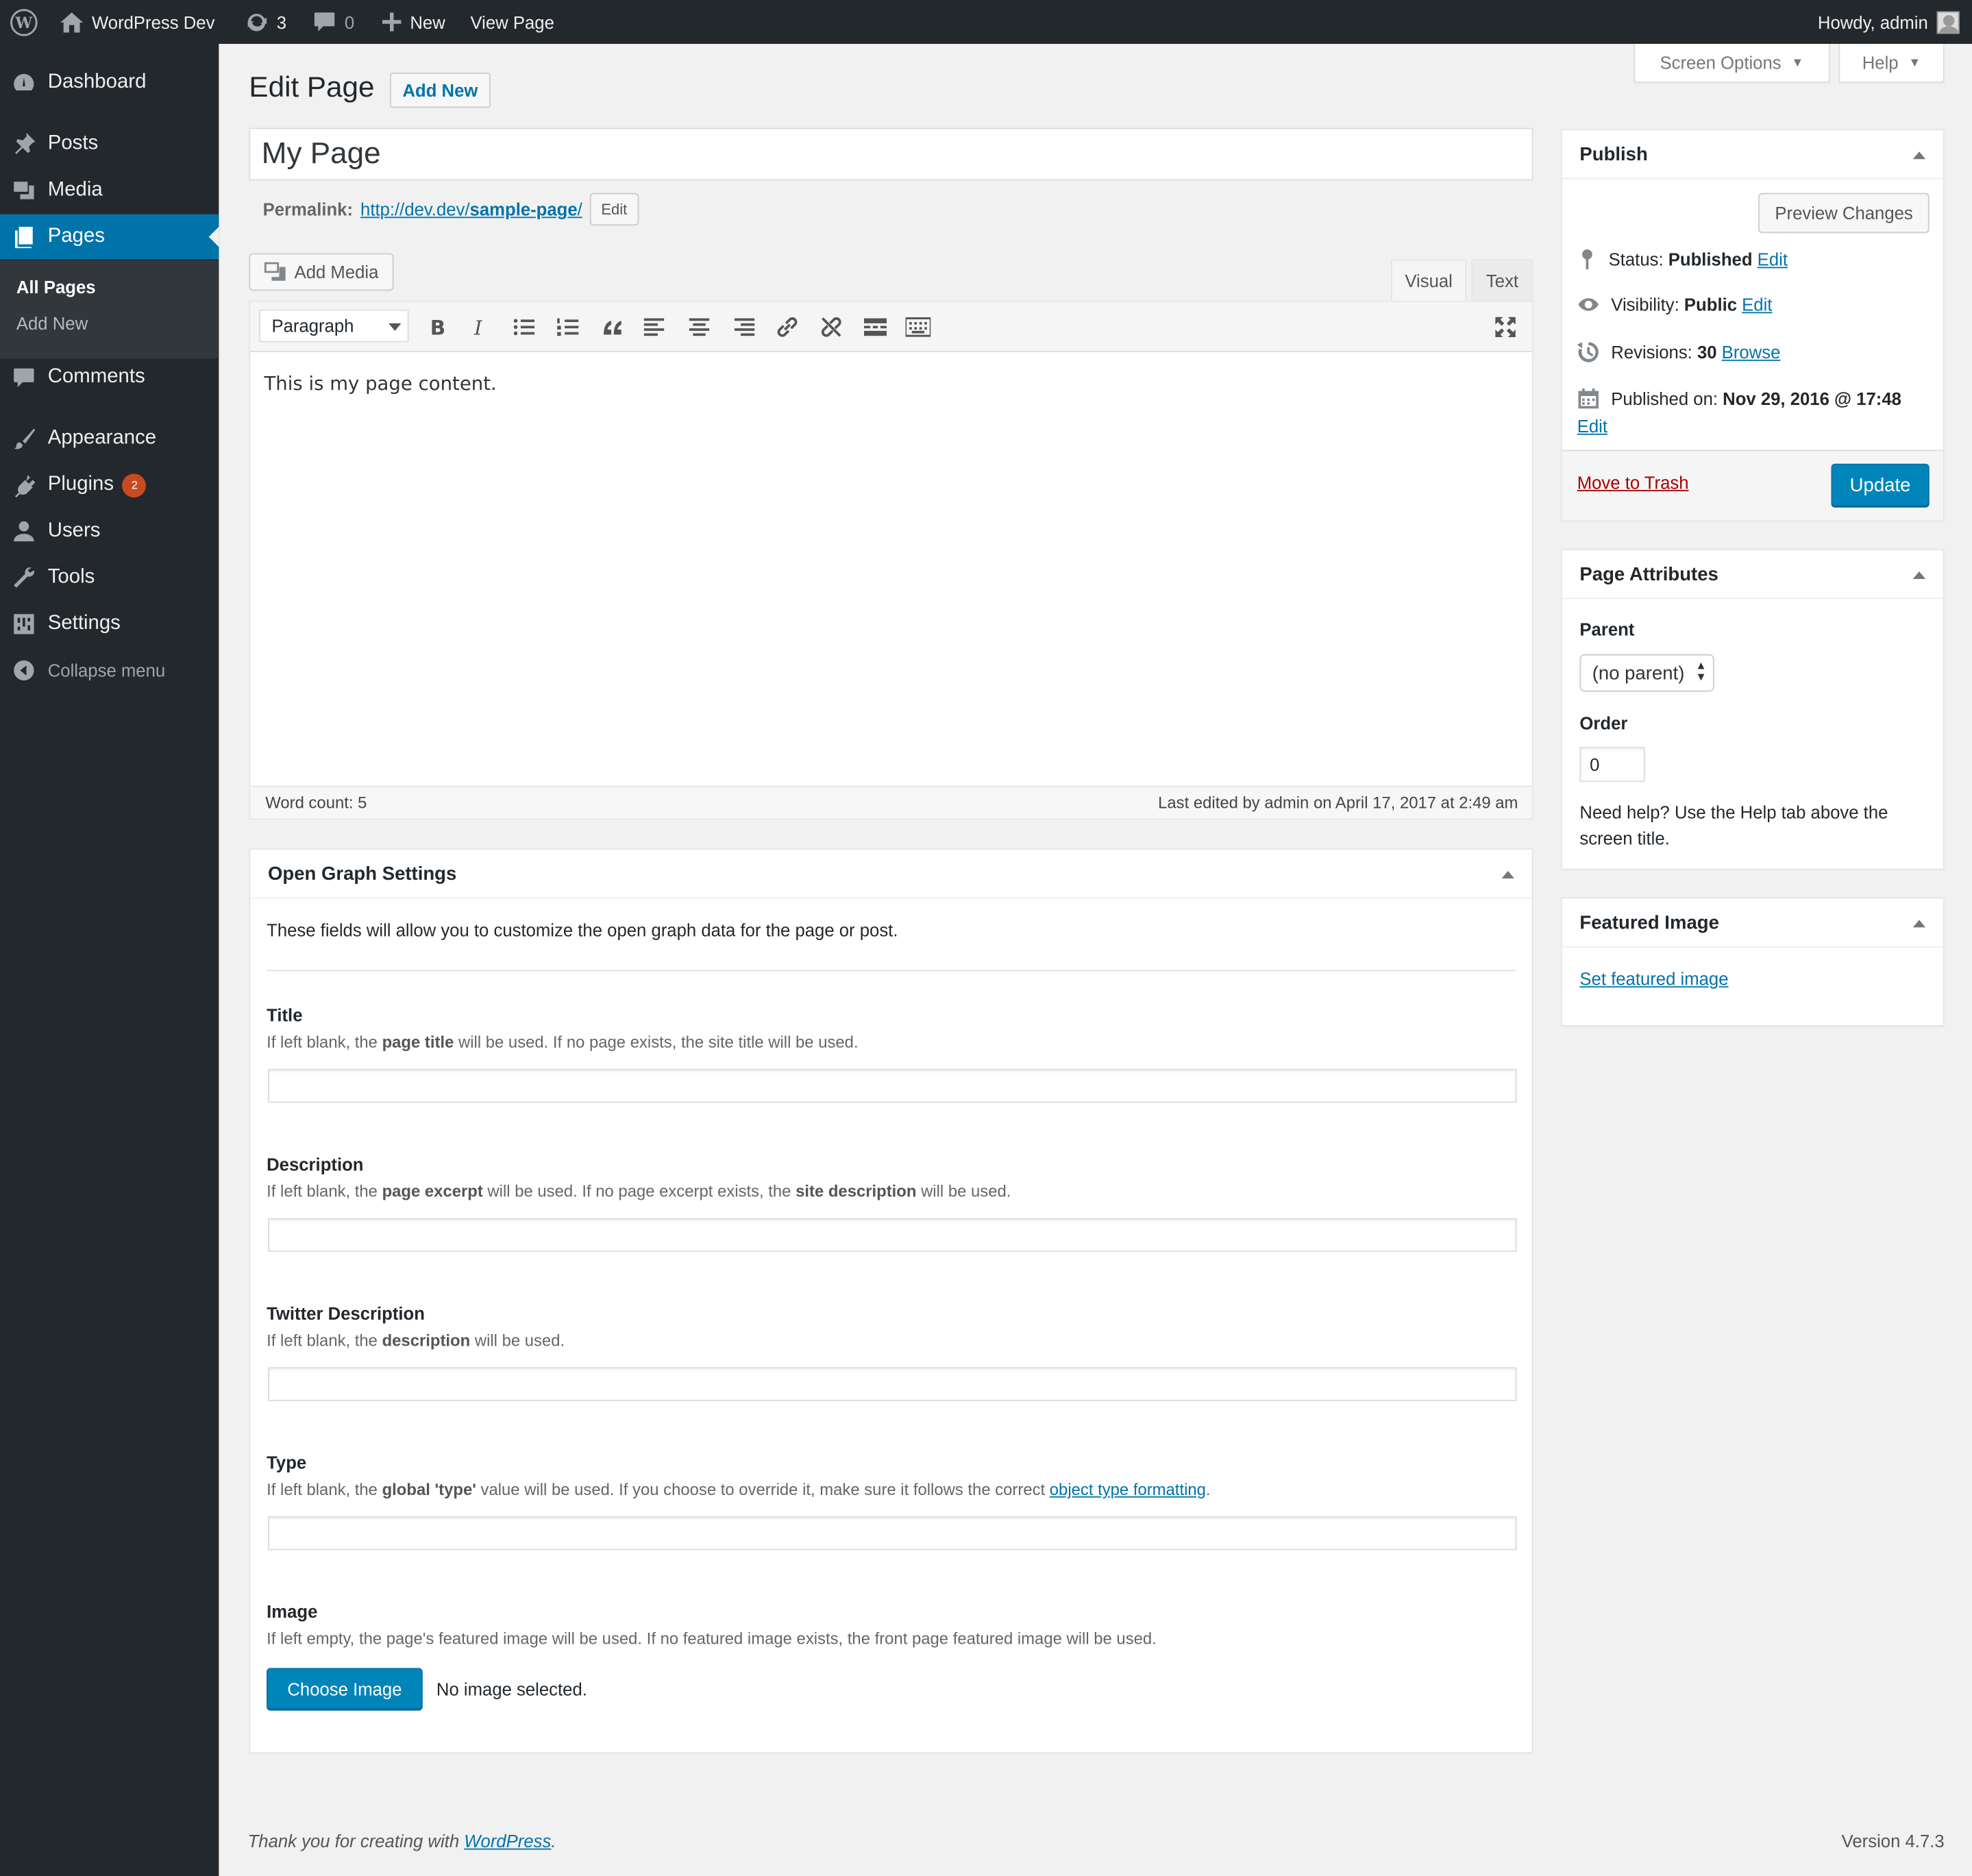  What do you see at coordinates (153, 22) in the screenshot?
I see `site-name: WordPress Dev` at bounding box center [153, 22].